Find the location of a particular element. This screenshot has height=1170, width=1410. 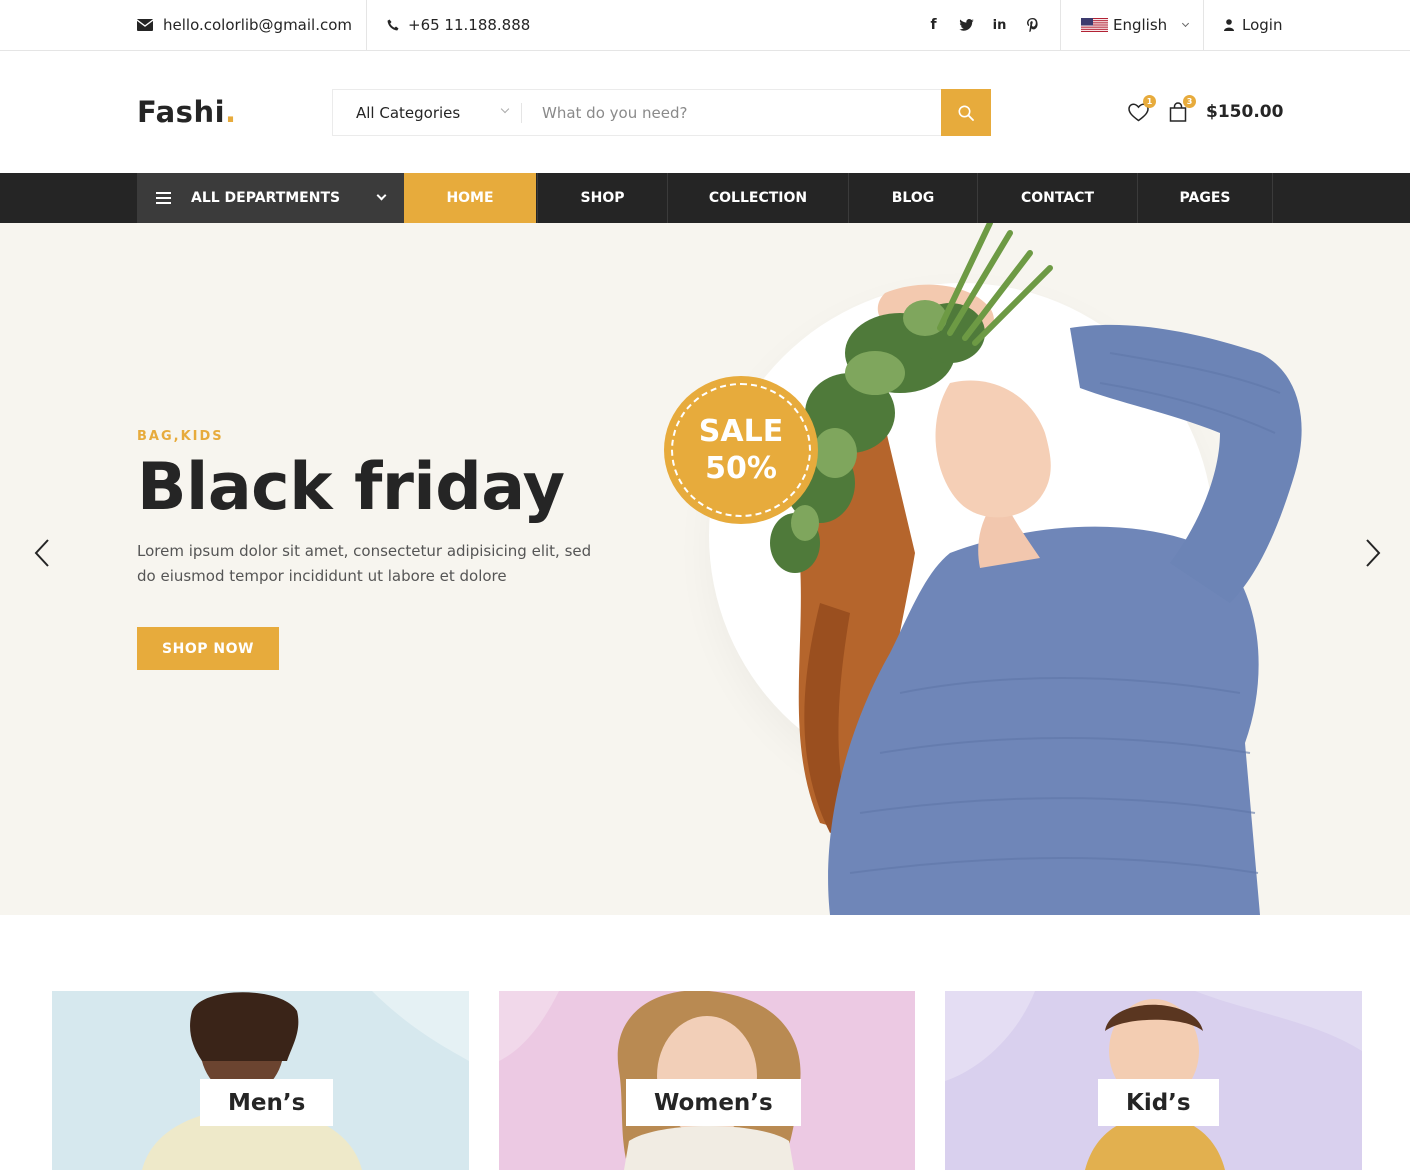

category-card-kids: Kid’s is located at coordinates (1153, 1080).